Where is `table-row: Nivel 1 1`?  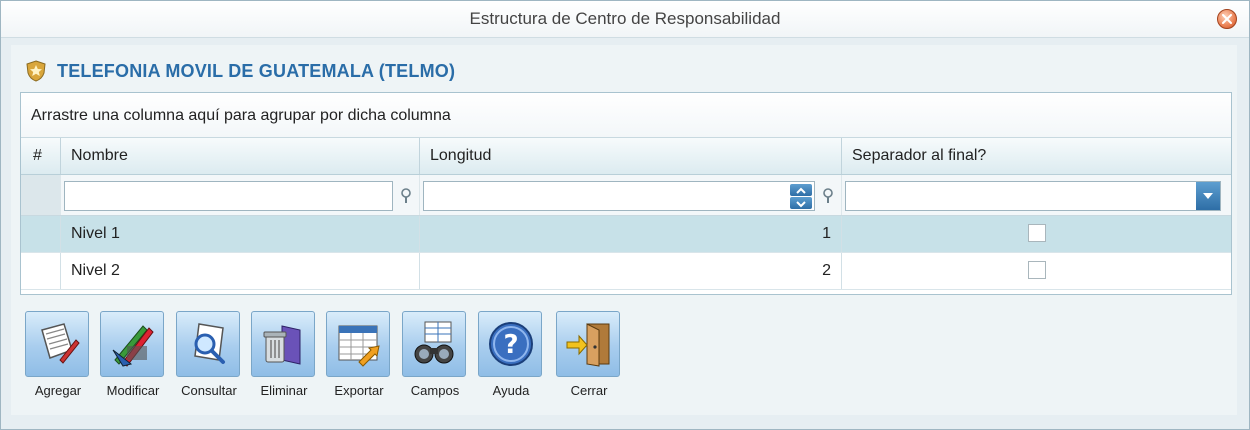
table-row: Nivel 1 1 is located at coordinates (626, 234).